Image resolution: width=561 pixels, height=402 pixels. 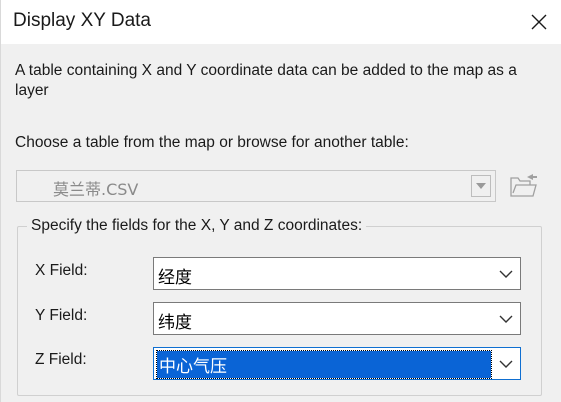 I want to click on open-folder-icon, so click(x=523, y=185).